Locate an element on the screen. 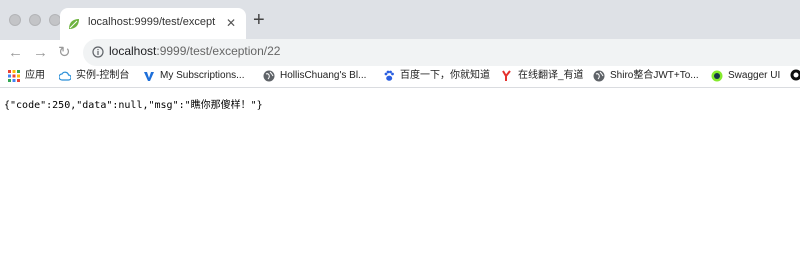  bookmark-label: 应用 is located at coordinates (35, 75).